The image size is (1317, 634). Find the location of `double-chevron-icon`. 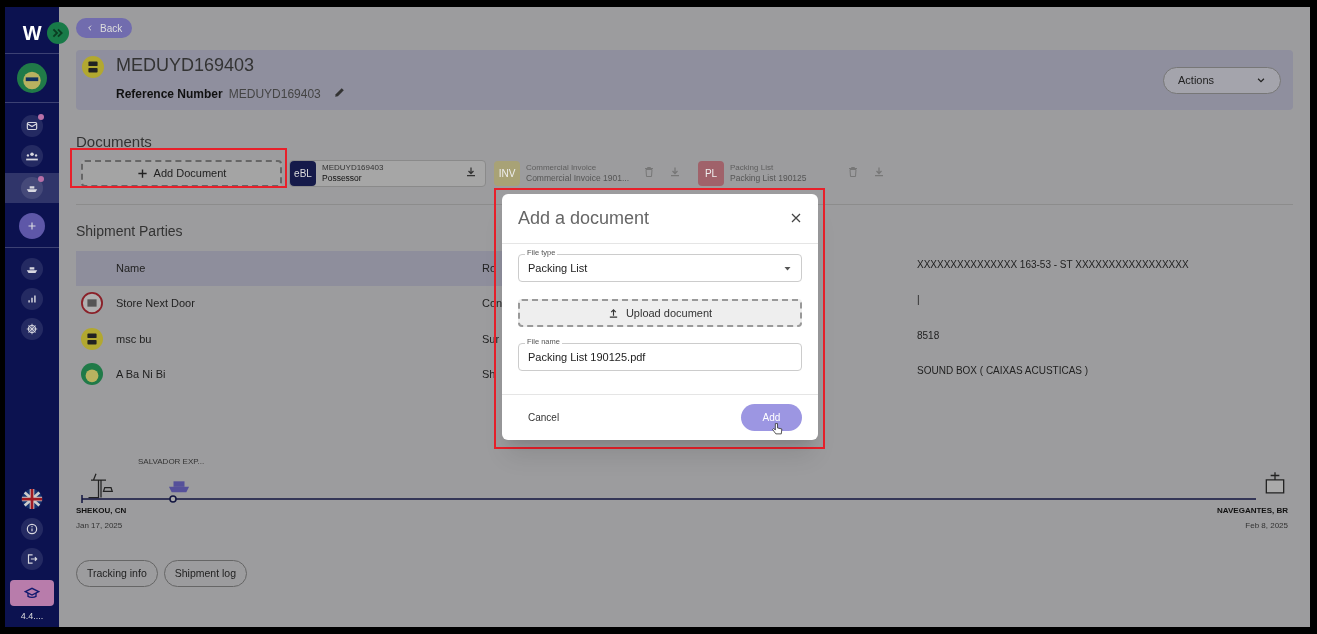

double-chevron-icon is located at coordinates (58, 33).